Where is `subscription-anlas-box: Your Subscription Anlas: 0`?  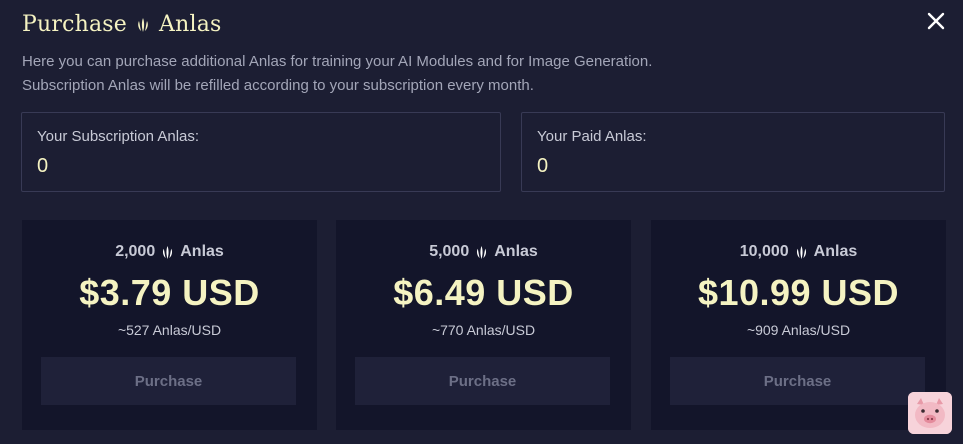
subscription-anlas-box: Your Subscription Anlas: 0 is located at coordinates (261, 152).